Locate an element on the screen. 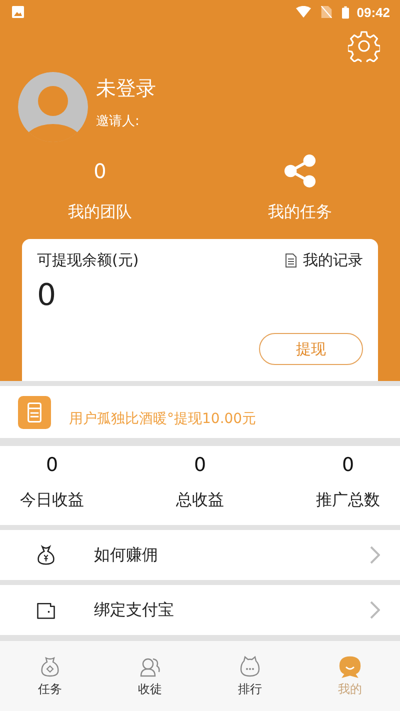 This screenshot has height=711, width=400. team-count: 0 is located at coordinates (100, 171).